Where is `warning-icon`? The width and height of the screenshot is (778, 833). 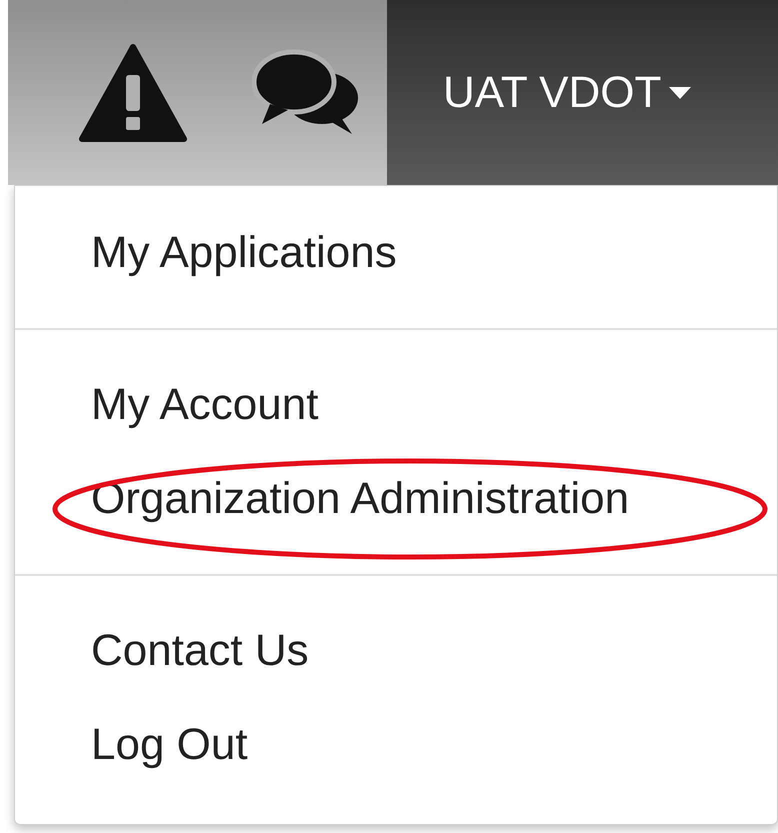
warning-icon is located at coordinates (133, 92).